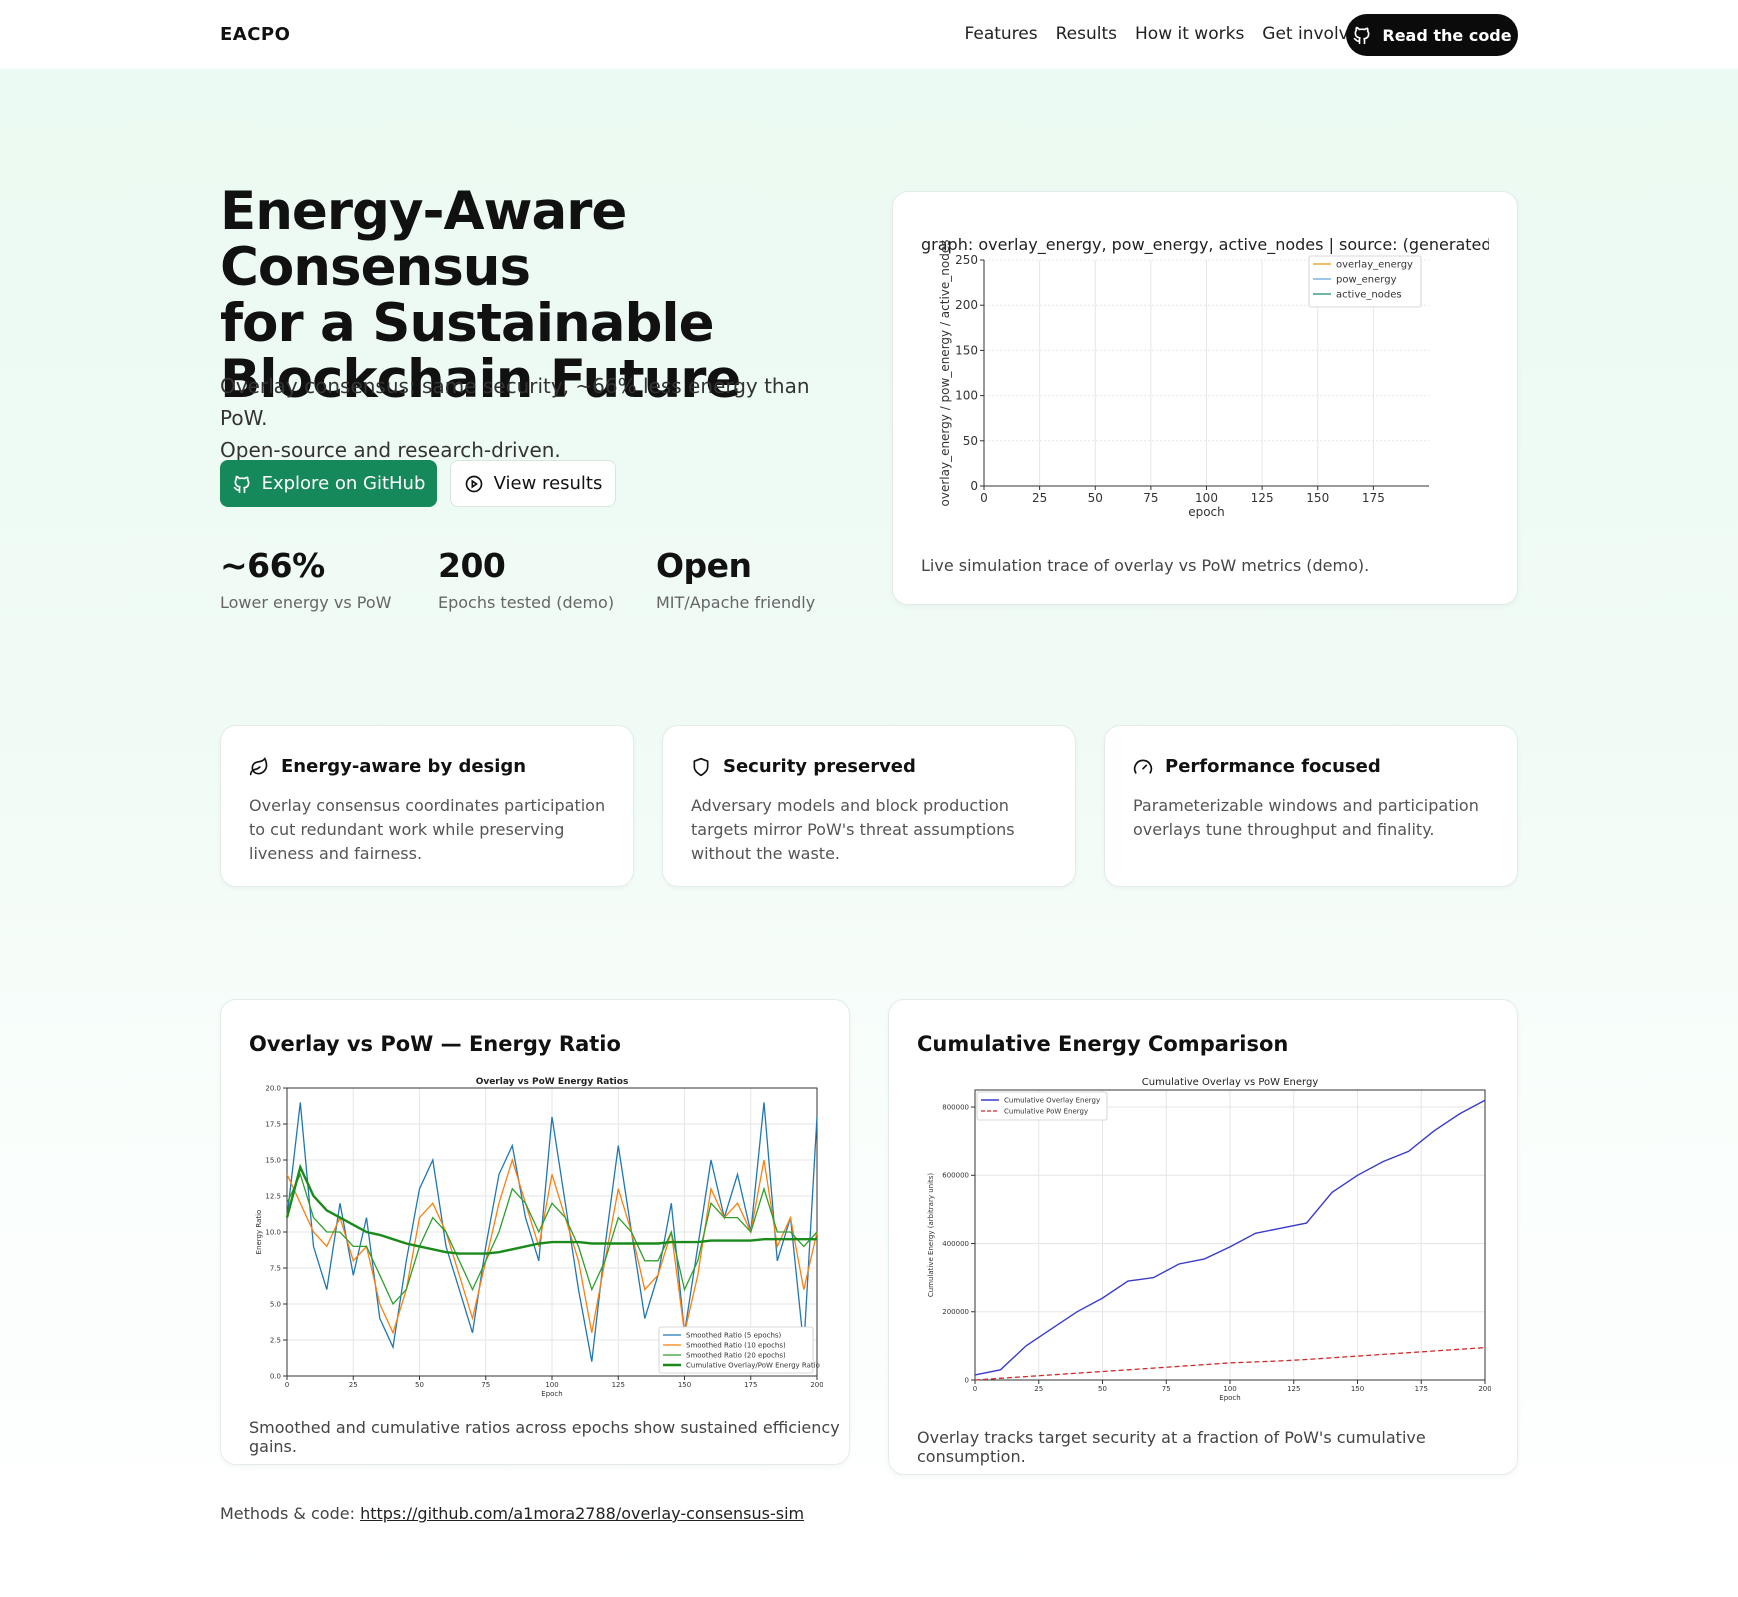 The height and width of the screenshot is (1597, 1738). What do you see at coordinates (258, 765) in the screenshot?
I see `leaf-icon` at bounding box center [258, 765].